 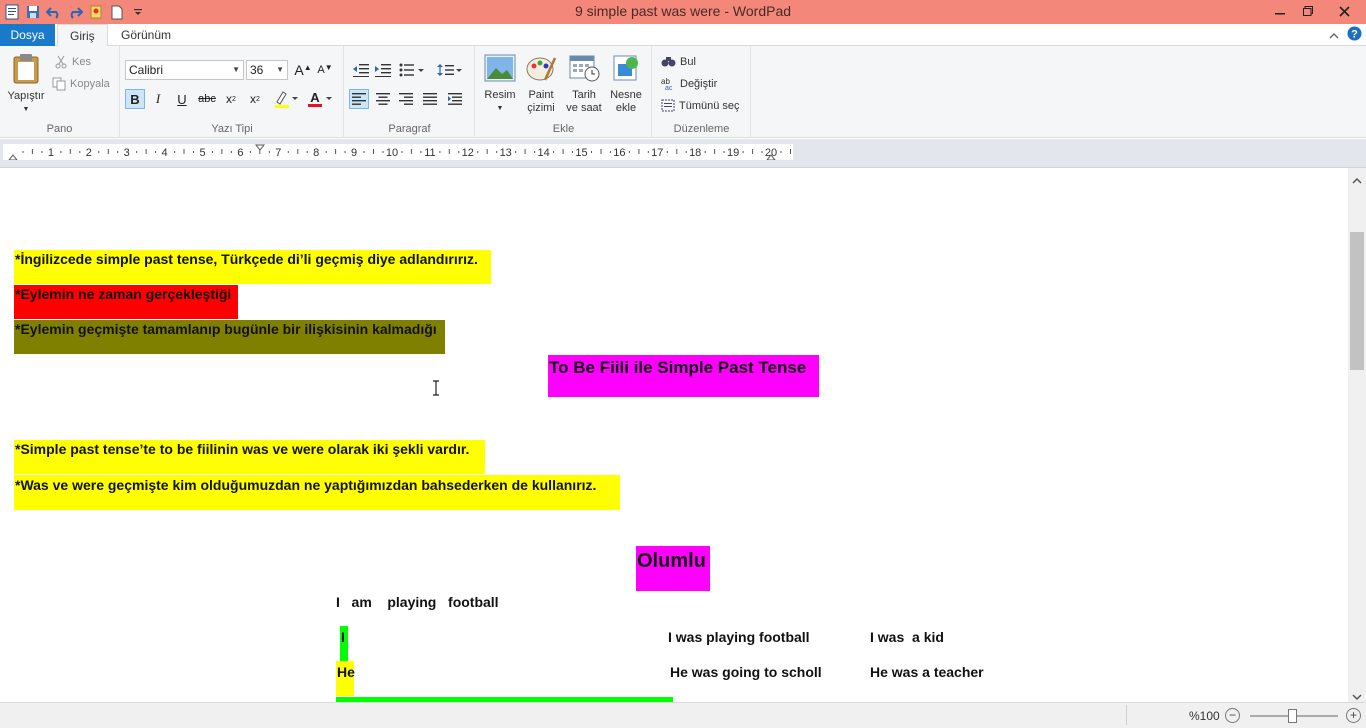 I want to click on strikethrough-icon: abc, so click(x=207, y=99).